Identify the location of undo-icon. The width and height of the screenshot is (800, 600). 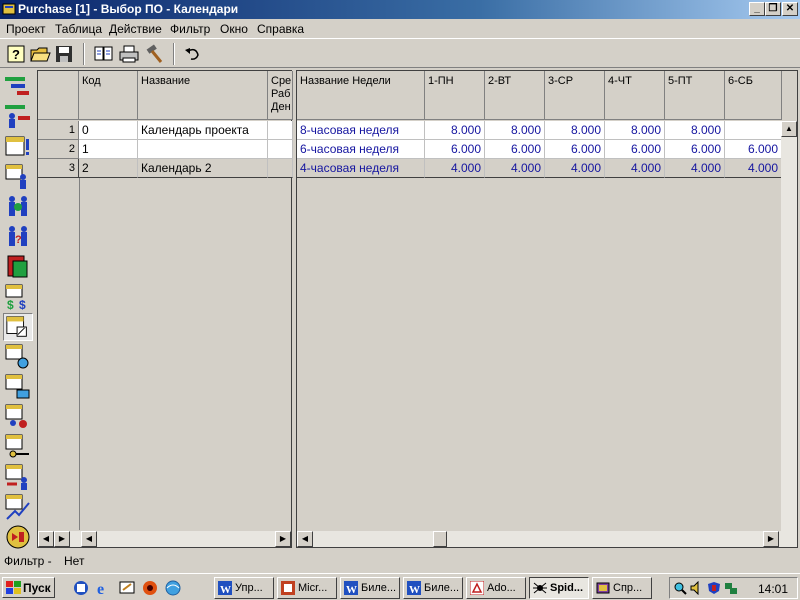
(193, 54).